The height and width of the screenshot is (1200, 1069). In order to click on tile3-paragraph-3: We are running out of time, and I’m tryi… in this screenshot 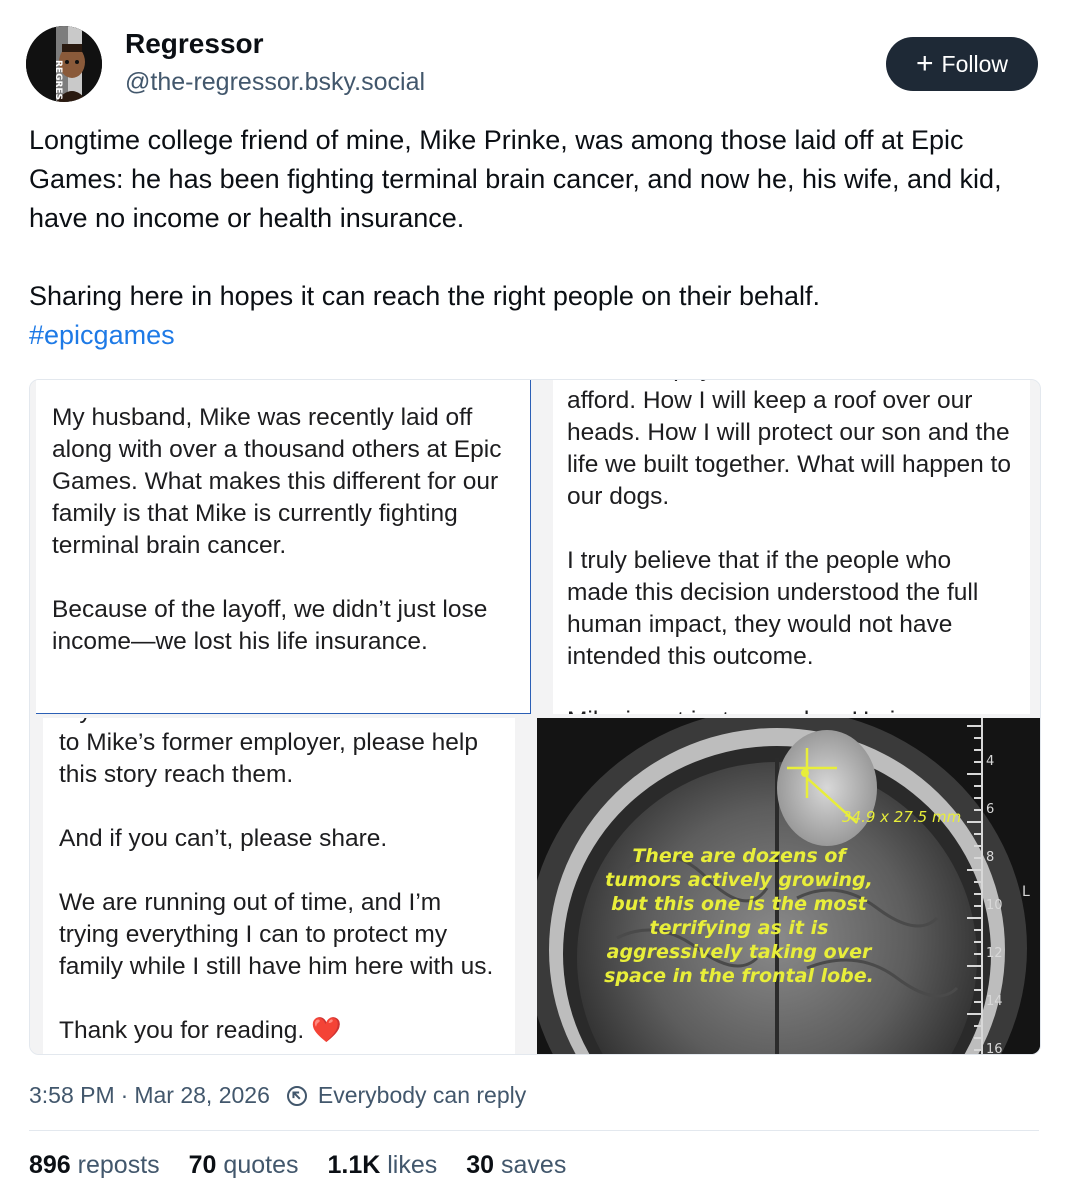, I will do `click(276, 934)`.